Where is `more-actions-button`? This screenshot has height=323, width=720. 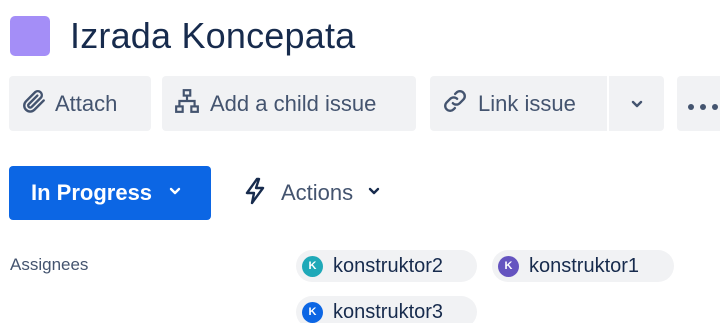
more-actions-button is located at coordinates (698, 103).